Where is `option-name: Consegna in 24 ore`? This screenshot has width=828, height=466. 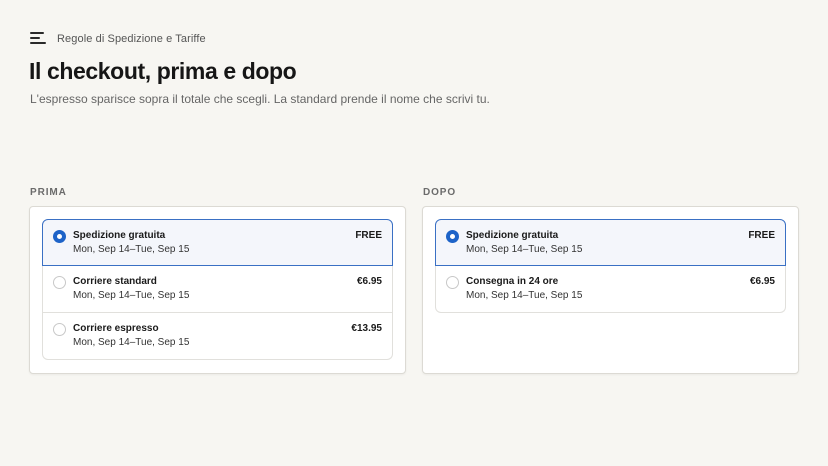 option-name: Consegna in 24 ore is located at coordinates (512, 281).